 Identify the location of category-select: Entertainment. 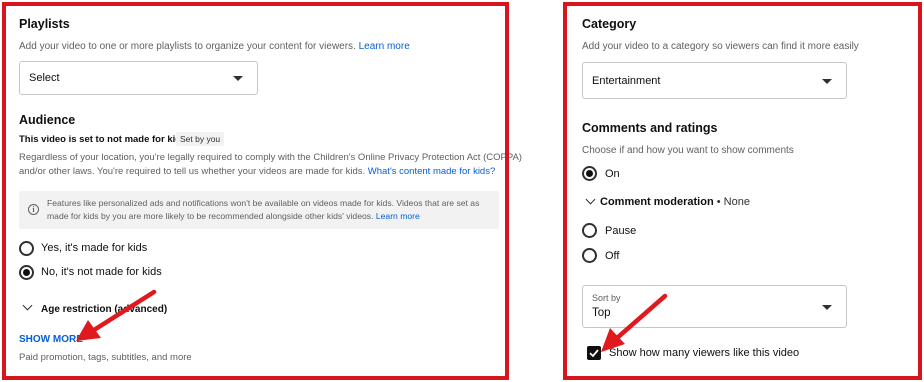
(714, 80).